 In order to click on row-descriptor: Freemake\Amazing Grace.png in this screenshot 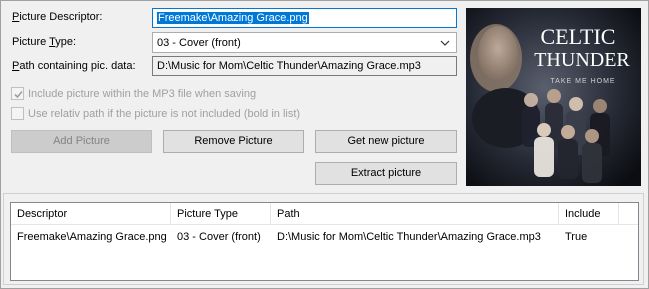, I will do `click(92, 237)`.